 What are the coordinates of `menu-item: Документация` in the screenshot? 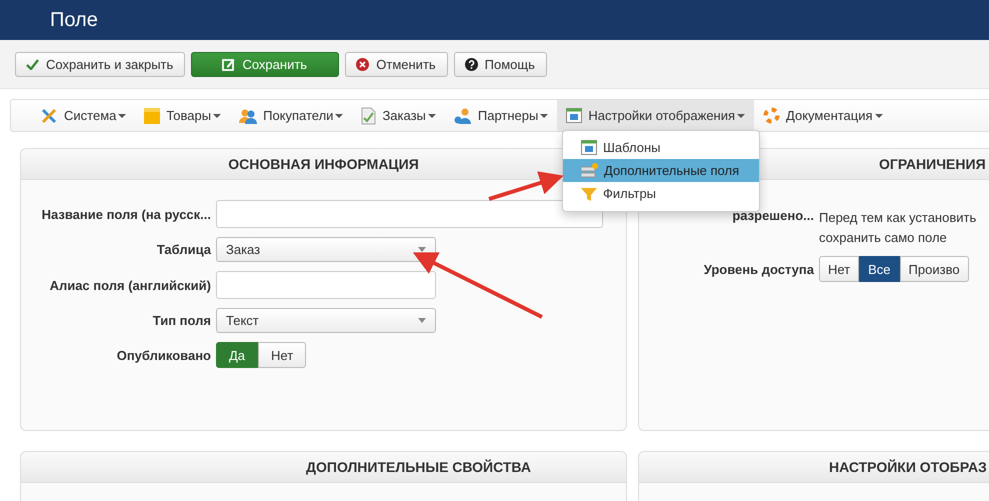 It's located at (823, 115).